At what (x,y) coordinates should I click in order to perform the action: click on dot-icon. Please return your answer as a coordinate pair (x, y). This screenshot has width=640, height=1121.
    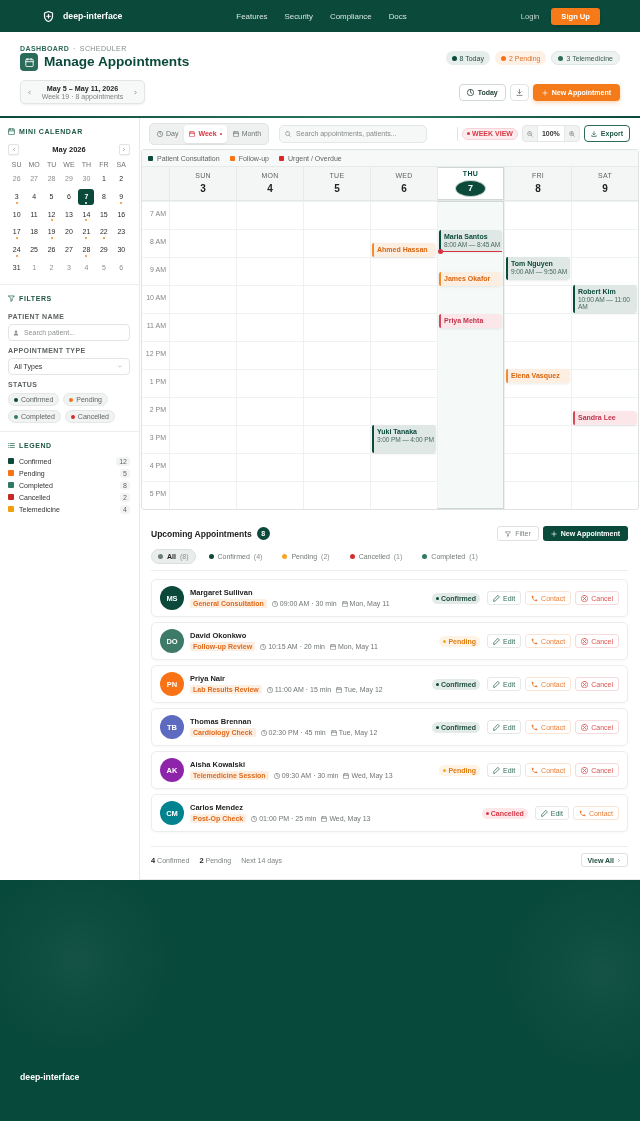
    Looking at the image, I should click on (469, 133).